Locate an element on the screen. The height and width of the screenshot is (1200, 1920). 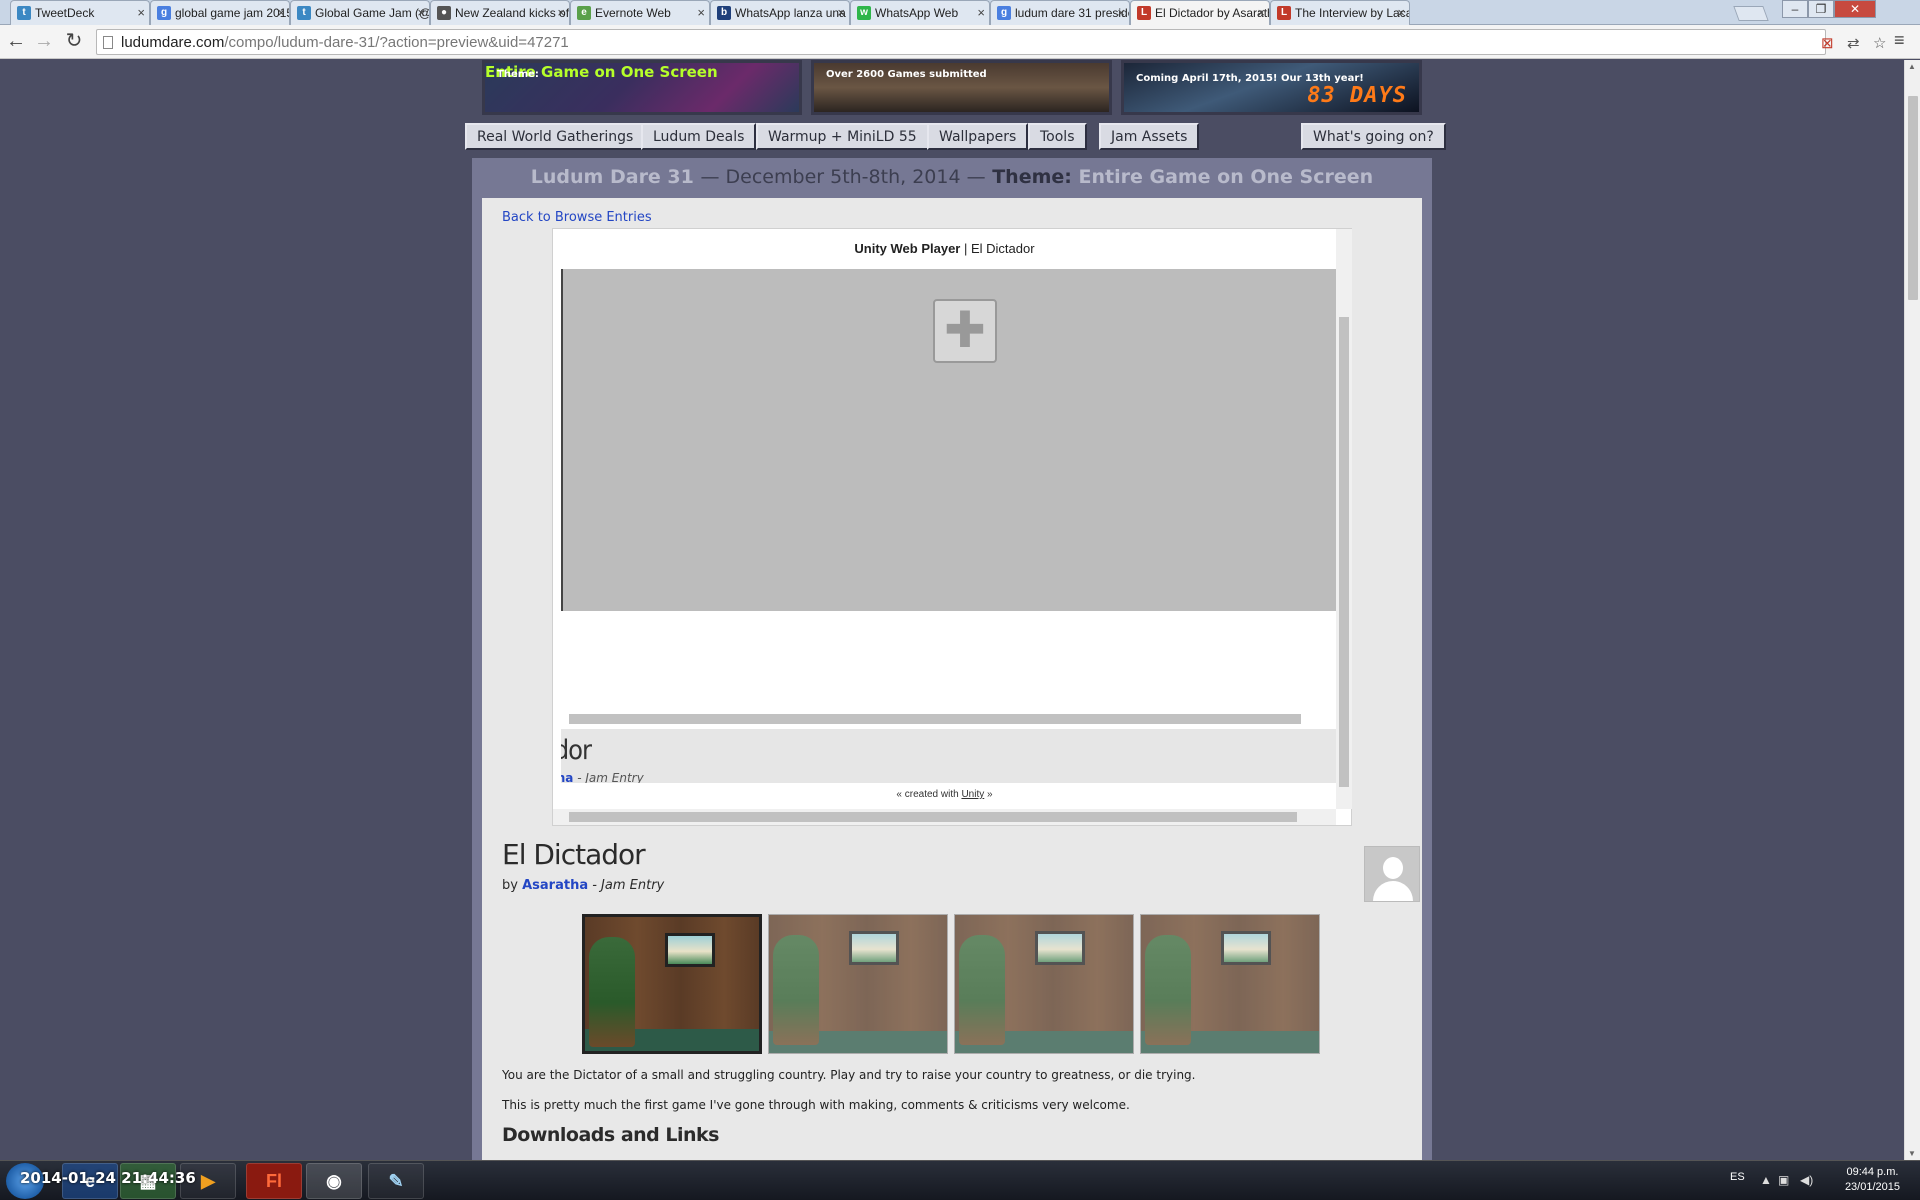
tab-evernote: e Evernote Web × is located at coordinates (640, 12).